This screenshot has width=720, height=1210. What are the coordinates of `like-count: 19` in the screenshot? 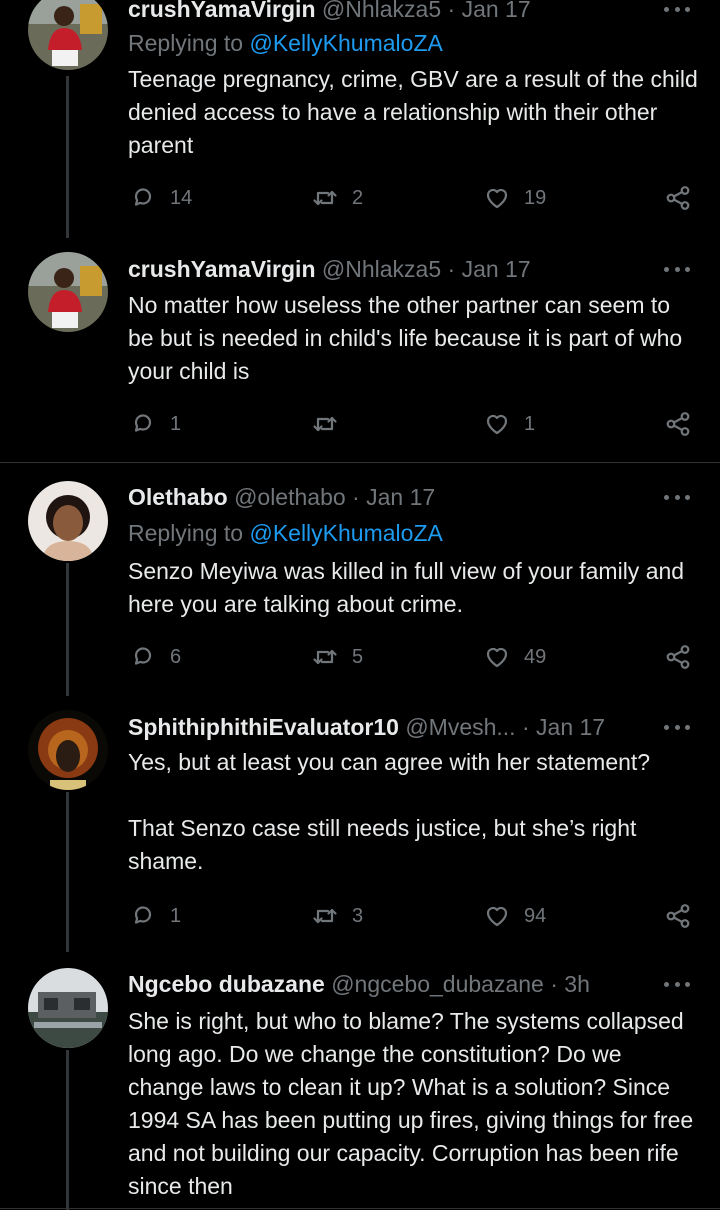 It's located at (535, 197).